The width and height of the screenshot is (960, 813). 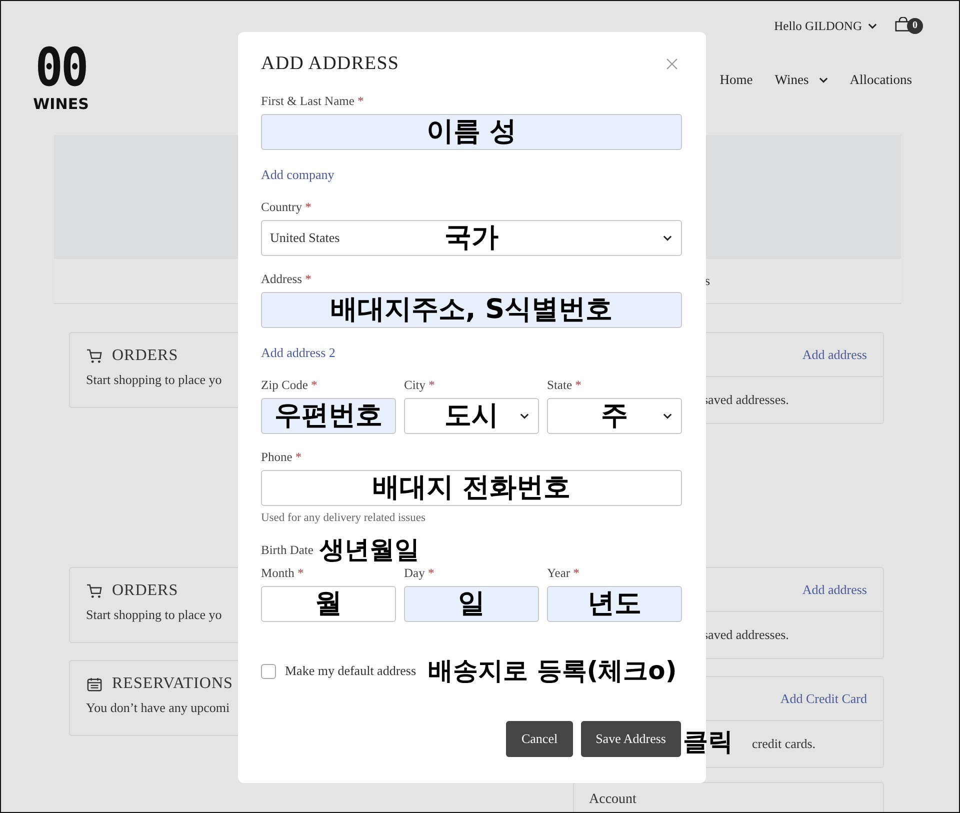 I want to click on annotation-text: 배대지 전화번호, so click(x=471, y=488).